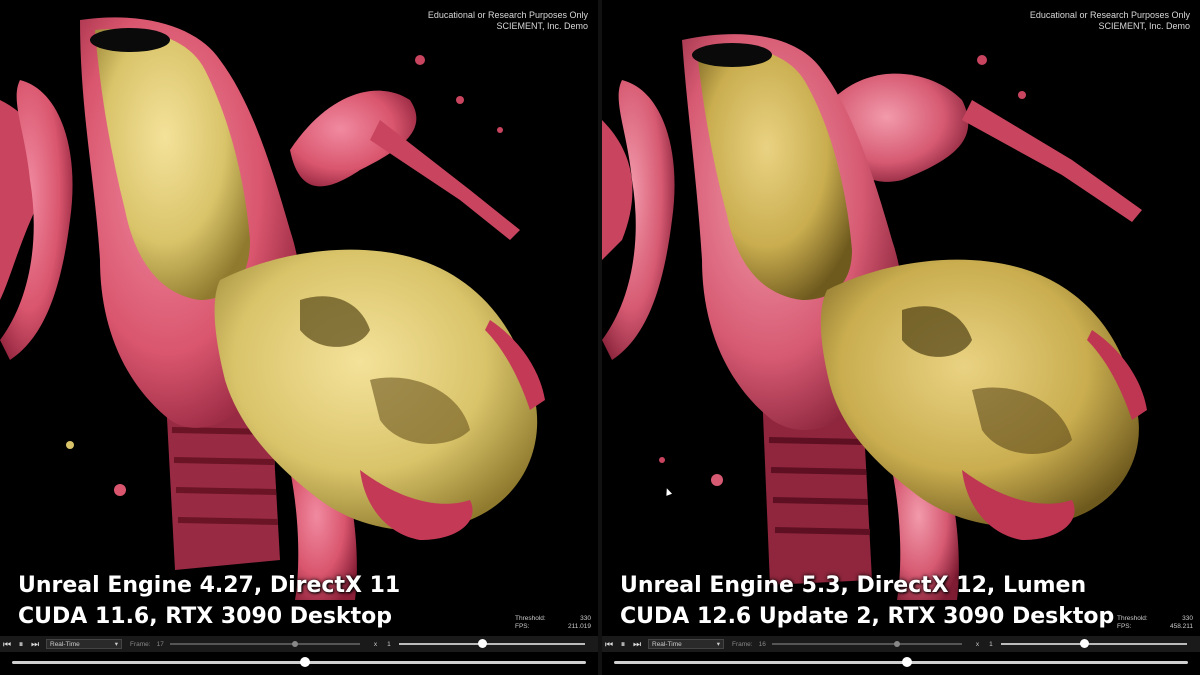 This screenshot has height=675, width=1200. I want to click on playback-controls: ⏮ ⏸ ⏭ Real-Time ▾ Frame: 17 x 1, so click(299, 644).